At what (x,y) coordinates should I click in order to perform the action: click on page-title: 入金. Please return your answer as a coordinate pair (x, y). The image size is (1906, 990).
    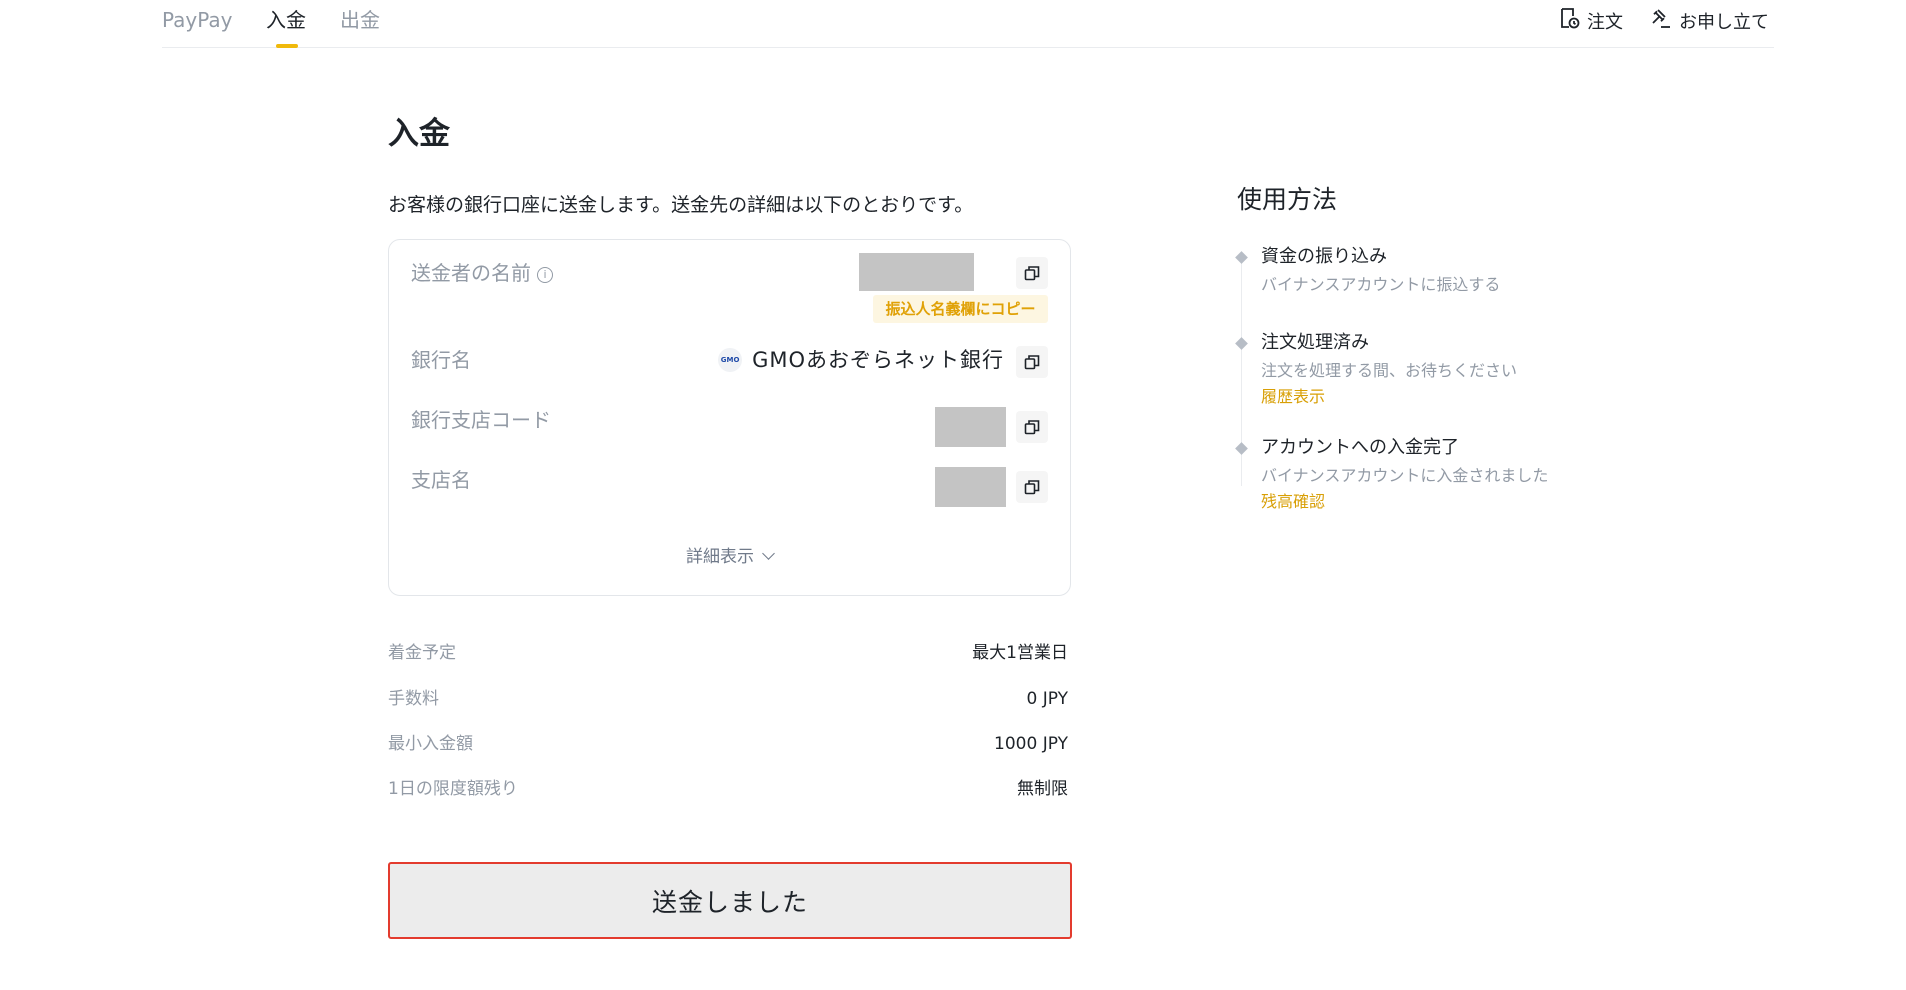
    Looking at the image, I should click on (419, 134).